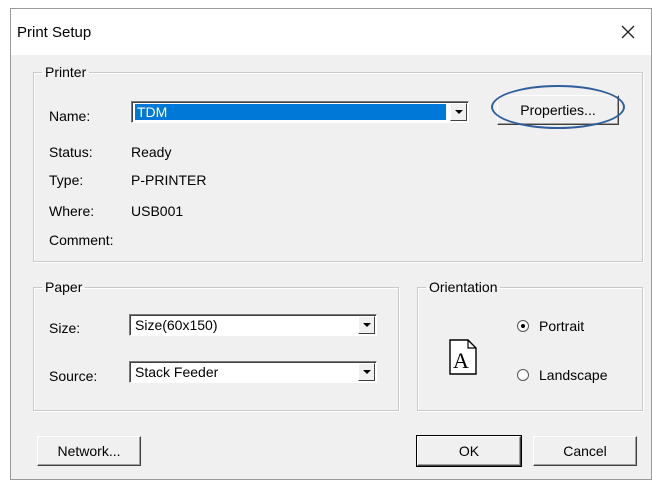 This screenshot has height=480, width=652. Describe the element at coordinates (253, 372) in the screenshot. I see `paper-source-select: Stack Feeder` at that location.